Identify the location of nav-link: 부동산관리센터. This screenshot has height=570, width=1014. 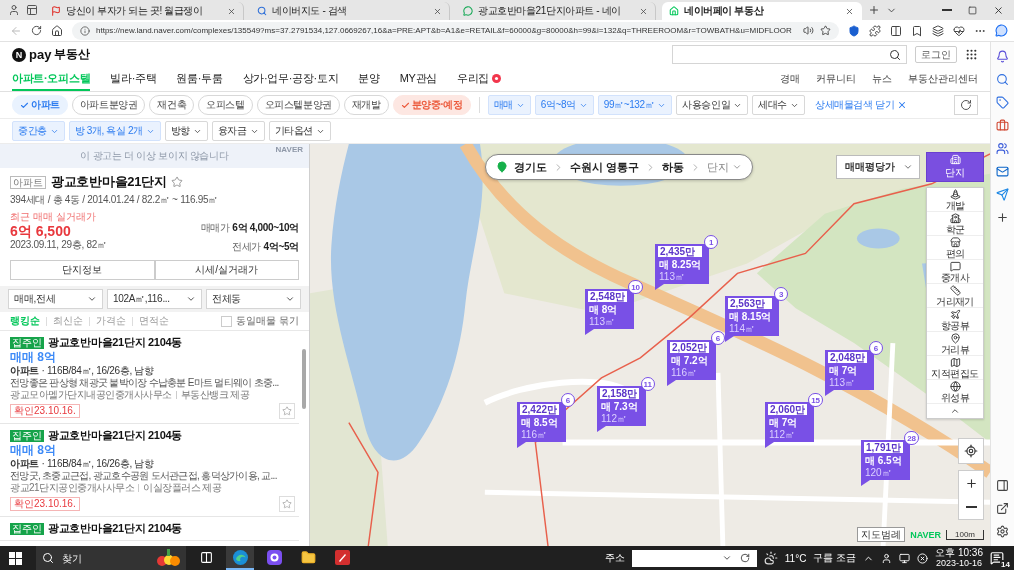
(943, 79).